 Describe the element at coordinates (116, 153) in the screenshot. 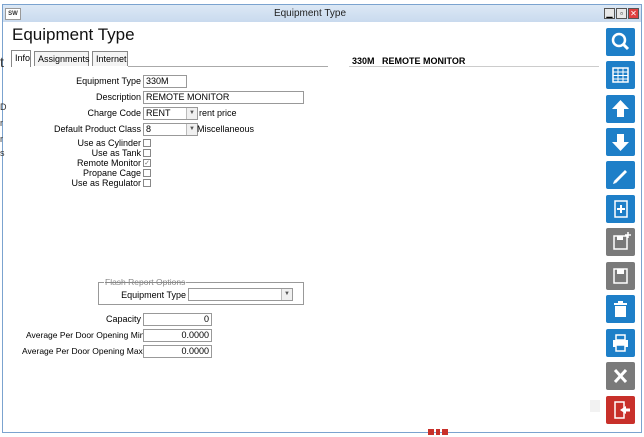

I see `use-as-tank-label: Use as Tank` at that location.